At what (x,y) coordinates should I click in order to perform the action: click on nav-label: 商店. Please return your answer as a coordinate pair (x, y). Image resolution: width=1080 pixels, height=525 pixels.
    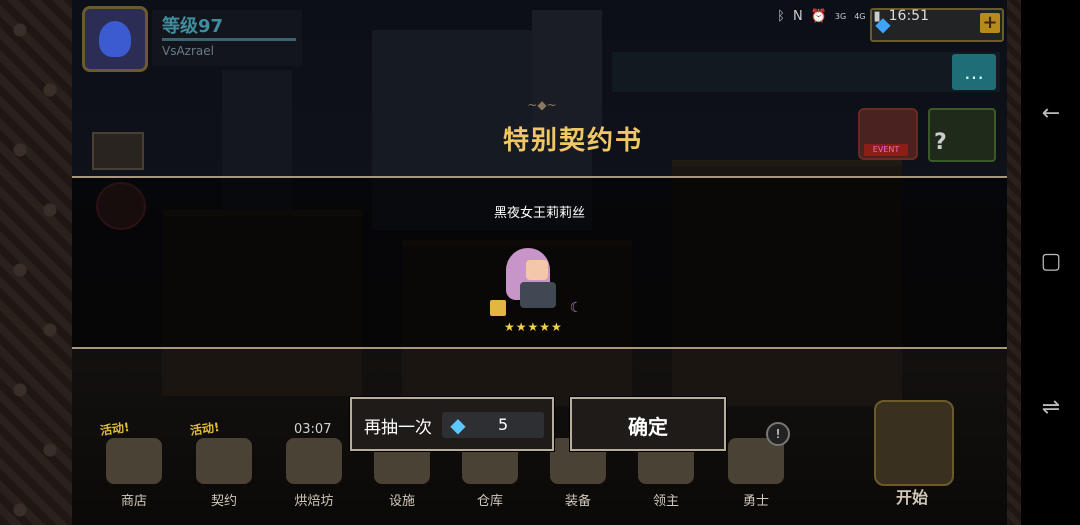
    Looking at the image, I should click on (133, 501).